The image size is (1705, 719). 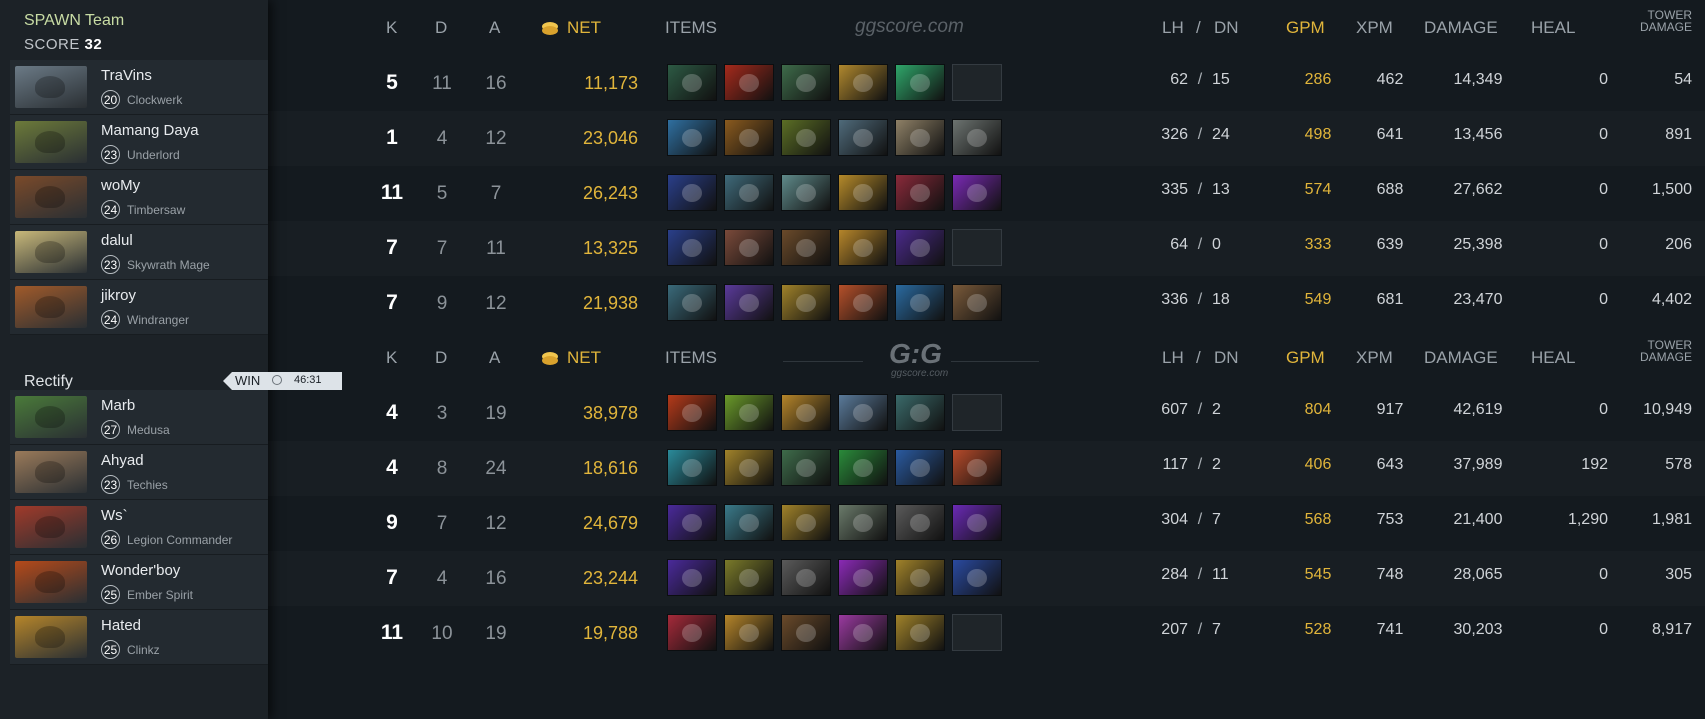 What do you see at coordinates (120, 185) in the screenshot?
I see `player-name: woMy` at bounding box center [120, 185].